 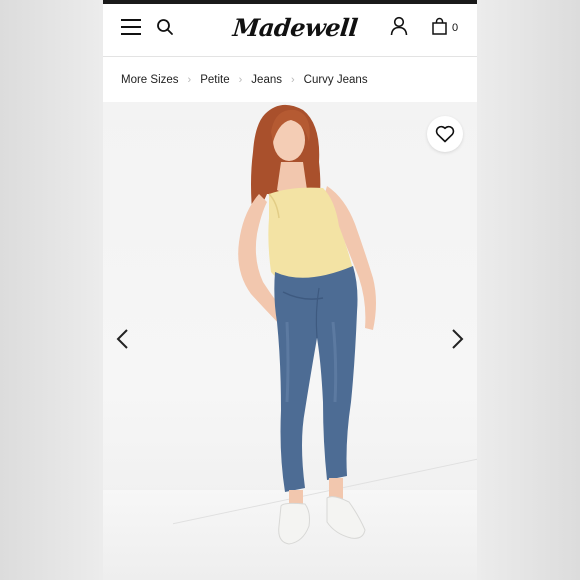 I want to click on site-header: Madewell 0, so click(x=290, y=30).